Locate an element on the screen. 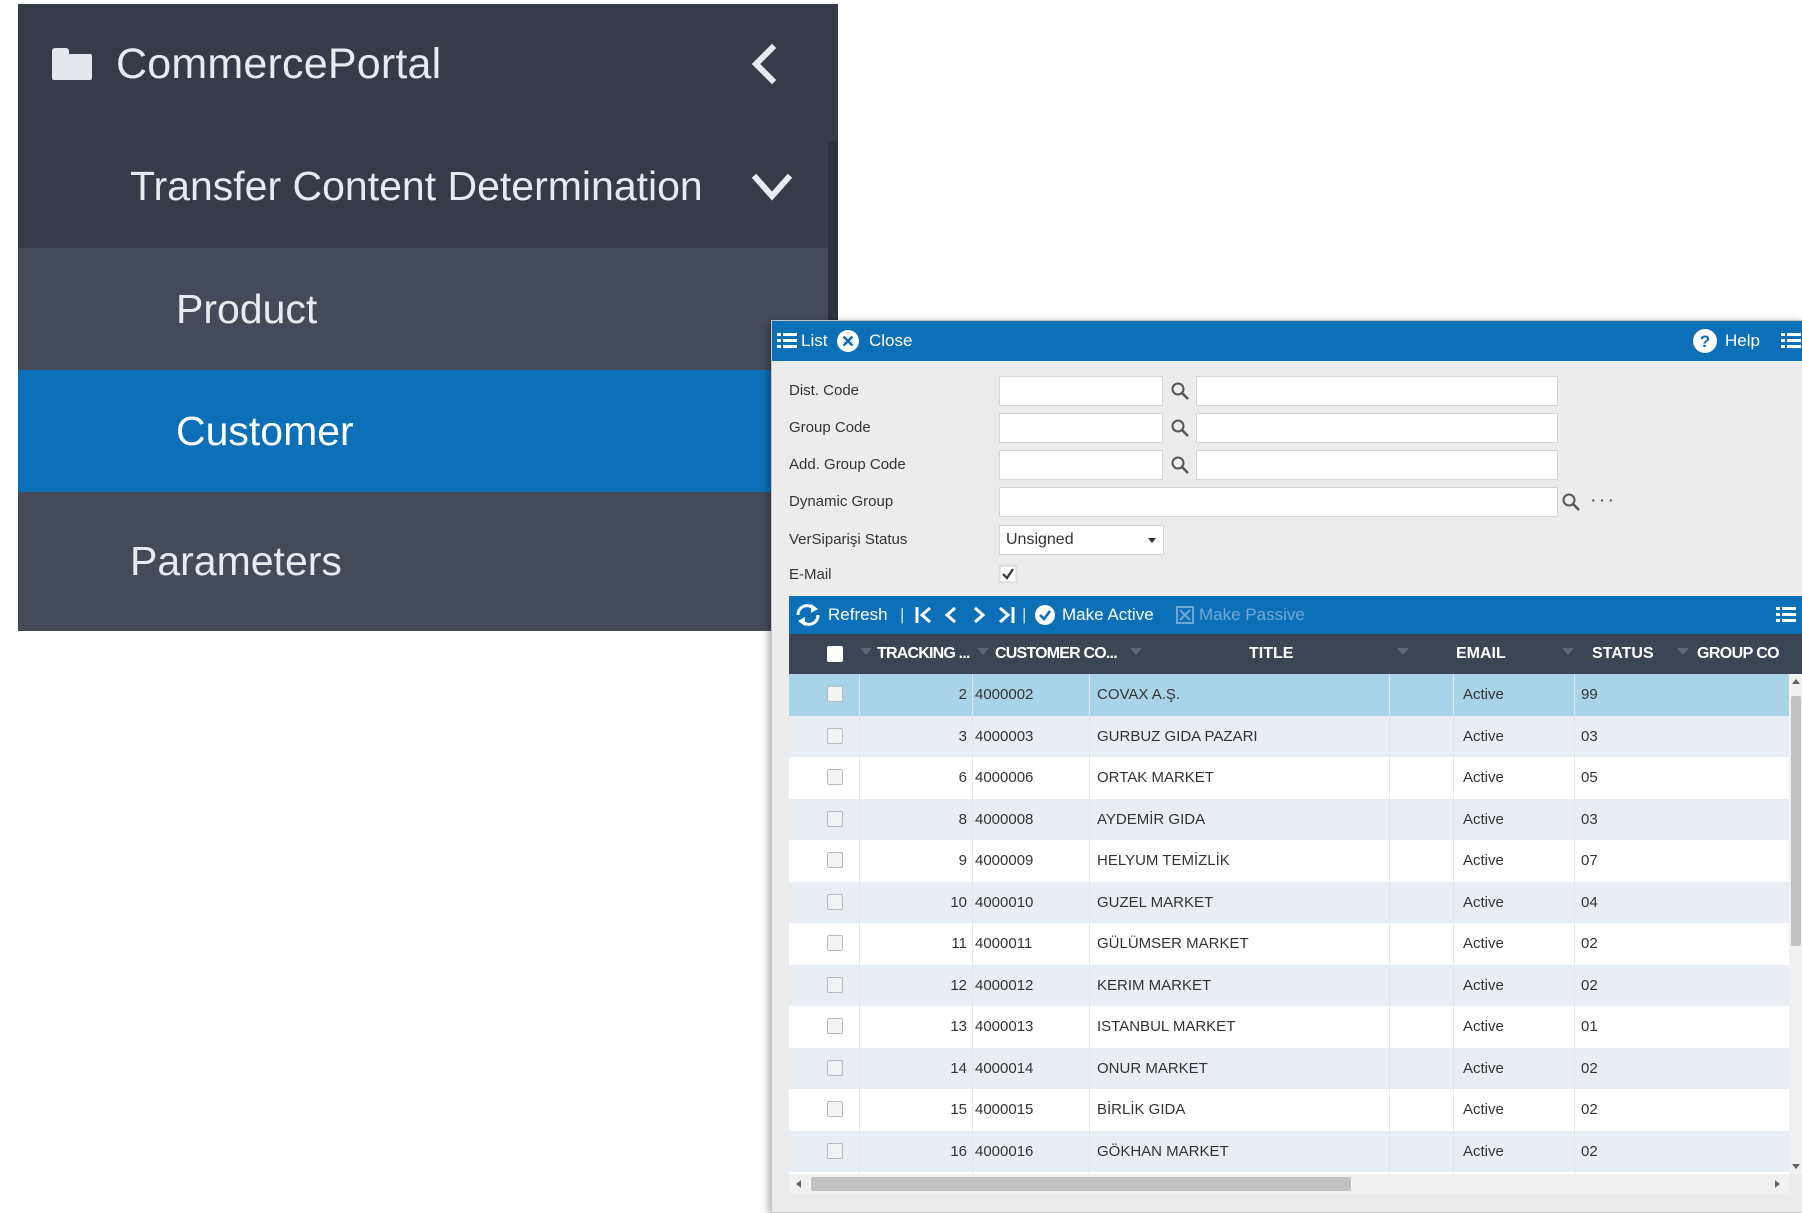 This screenshot has height=1213, width=1802. sidebar-item-label: Customer is located at coordinates (265, 430).